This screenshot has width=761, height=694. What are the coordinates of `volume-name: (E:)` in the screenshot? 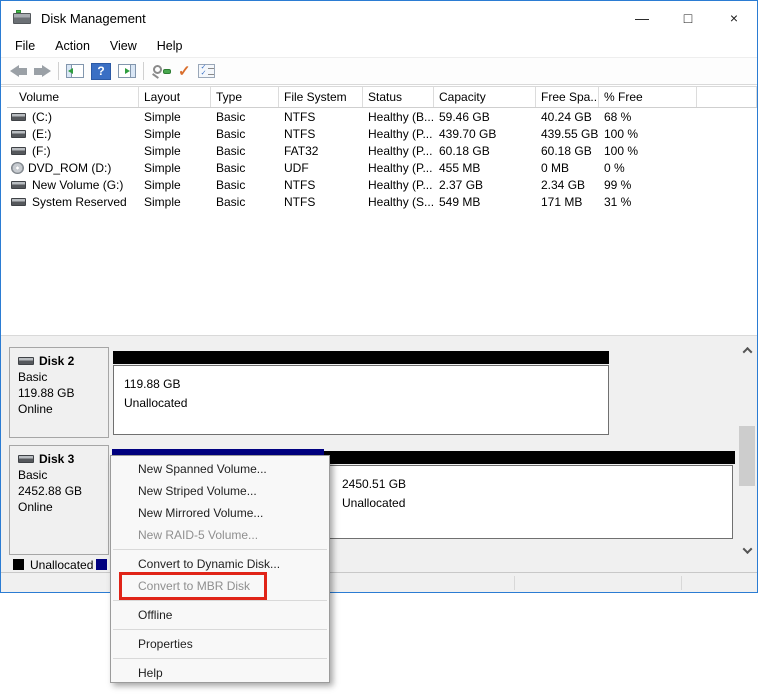 It's located at (42, 133).